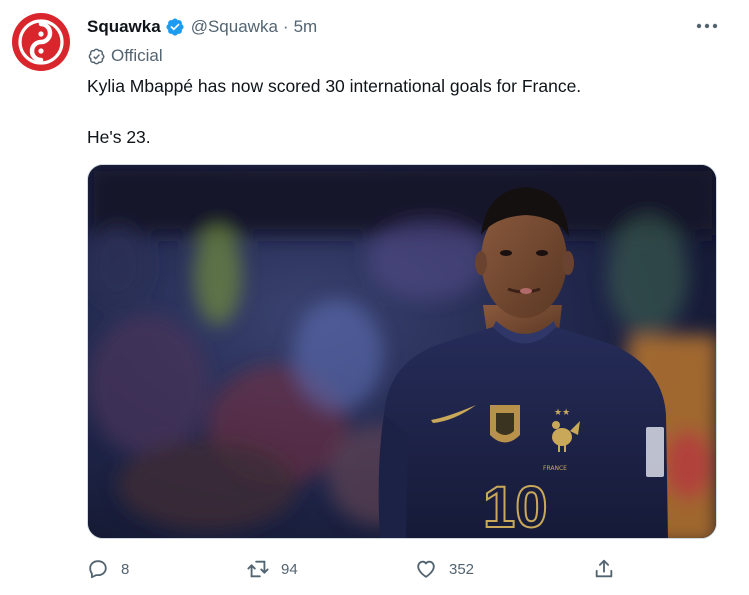  What do you see at coordinates (272, 569) in the screenshot?
I see `retweet-button: 94` at bounding box center [272, 569].